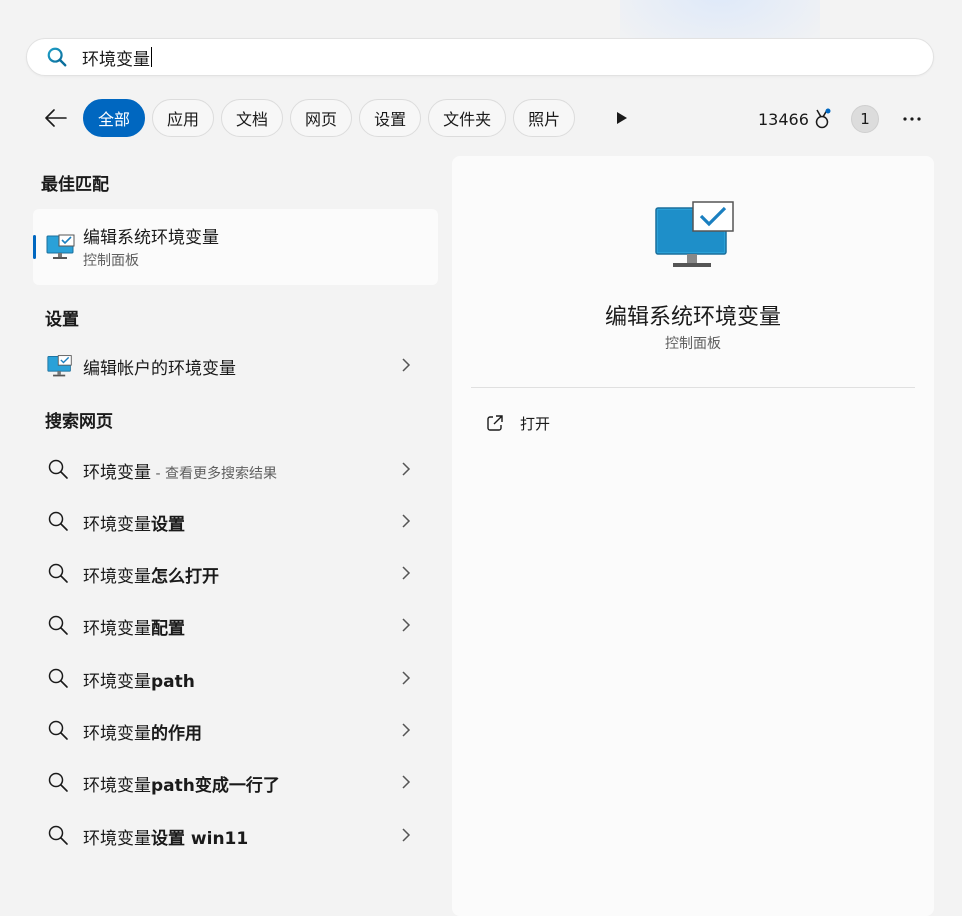  What do you see at coordinates (321, 118) in the screenshot?
I see `chip-web: 网页` at bounding box center [321, 118].